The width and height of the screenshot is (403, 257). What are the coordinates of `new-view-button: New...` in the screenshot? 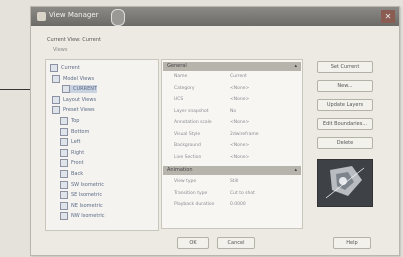 It's located at (345, 86).